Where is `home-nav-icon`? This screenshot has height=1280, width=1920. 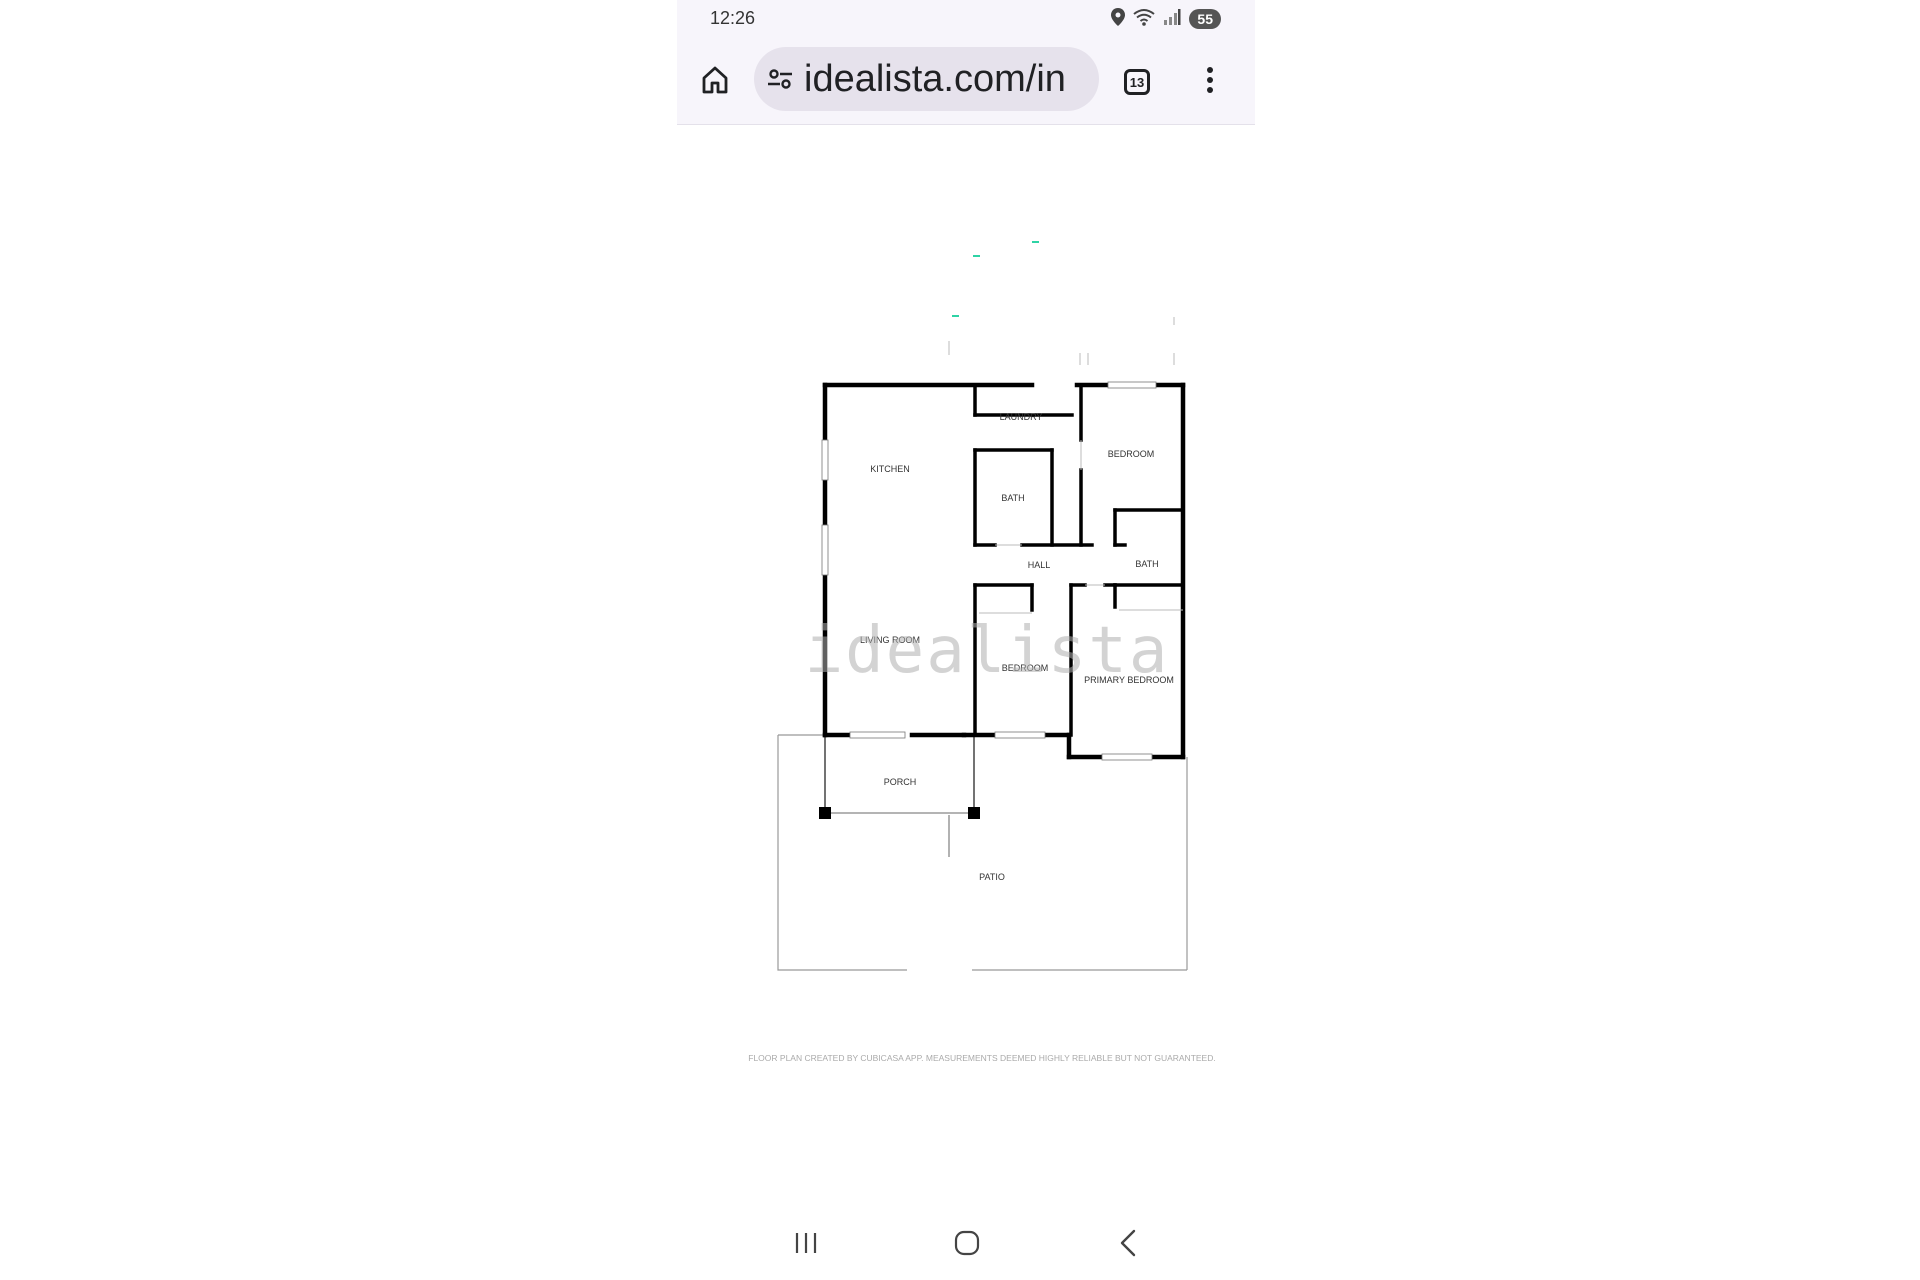
home-nav-icon is located at coordinates (967, 1245).